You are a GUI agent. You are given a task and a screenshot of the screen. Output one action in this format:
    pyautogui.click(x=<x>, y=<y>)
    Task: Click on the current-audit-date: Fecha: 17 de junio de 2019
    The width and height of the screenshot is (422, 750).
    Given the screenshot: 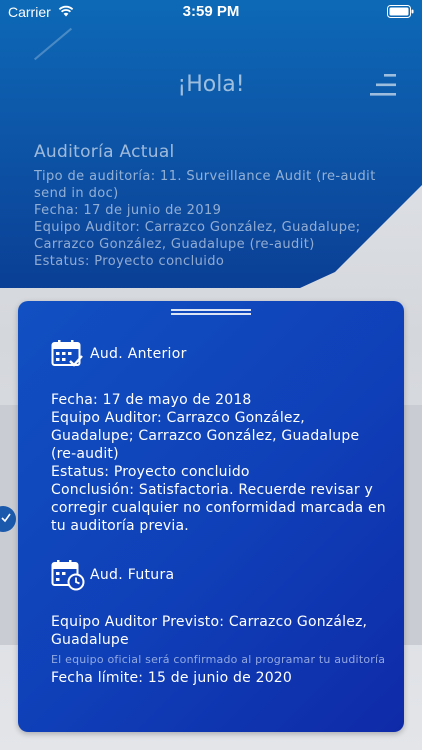 What is the action you would take?
    pyautogui.click(x=128, y=210)
    